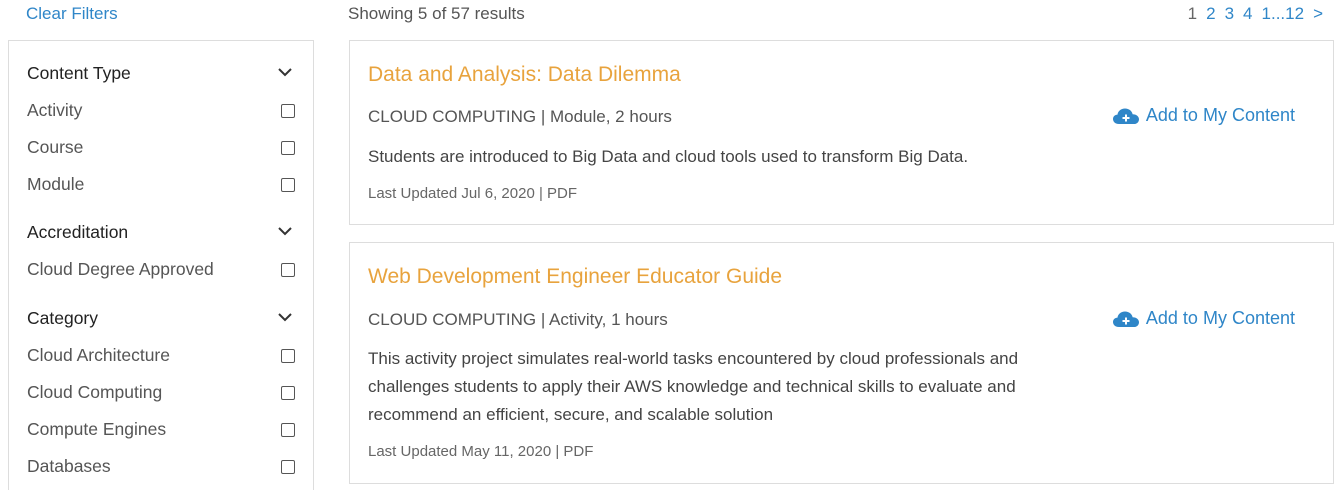 The image size is (1339, 490). I want to click on filter-option-activity: Activity, so click(161, 110).